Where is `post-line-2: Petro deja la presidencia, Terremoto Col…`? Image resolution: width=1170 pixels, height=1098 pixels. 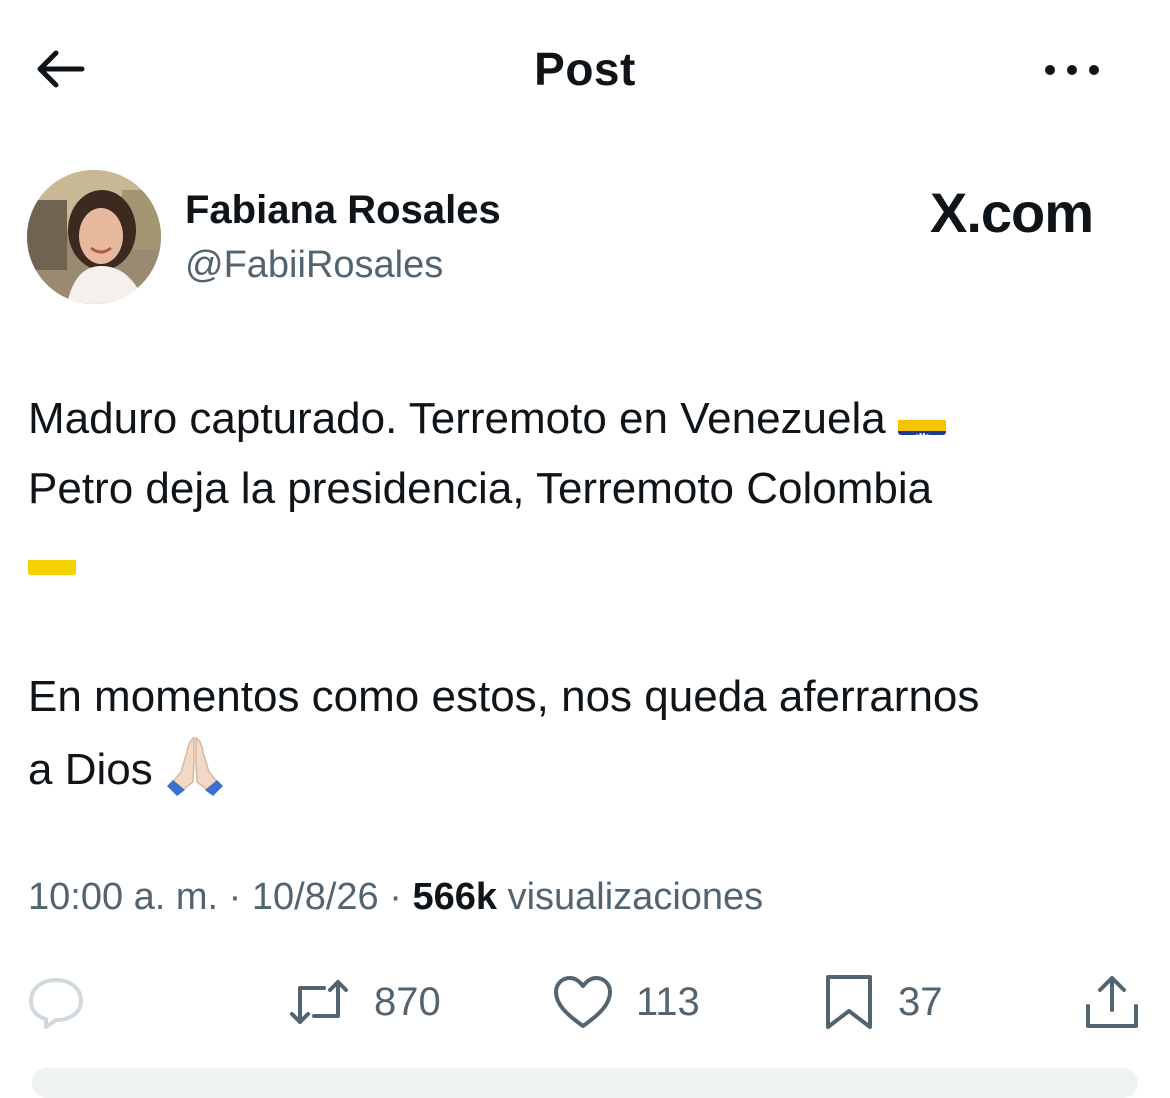
post-line-2: Petro deja la presidencia, Terremoto Col… is located at coordinates (480, 488).